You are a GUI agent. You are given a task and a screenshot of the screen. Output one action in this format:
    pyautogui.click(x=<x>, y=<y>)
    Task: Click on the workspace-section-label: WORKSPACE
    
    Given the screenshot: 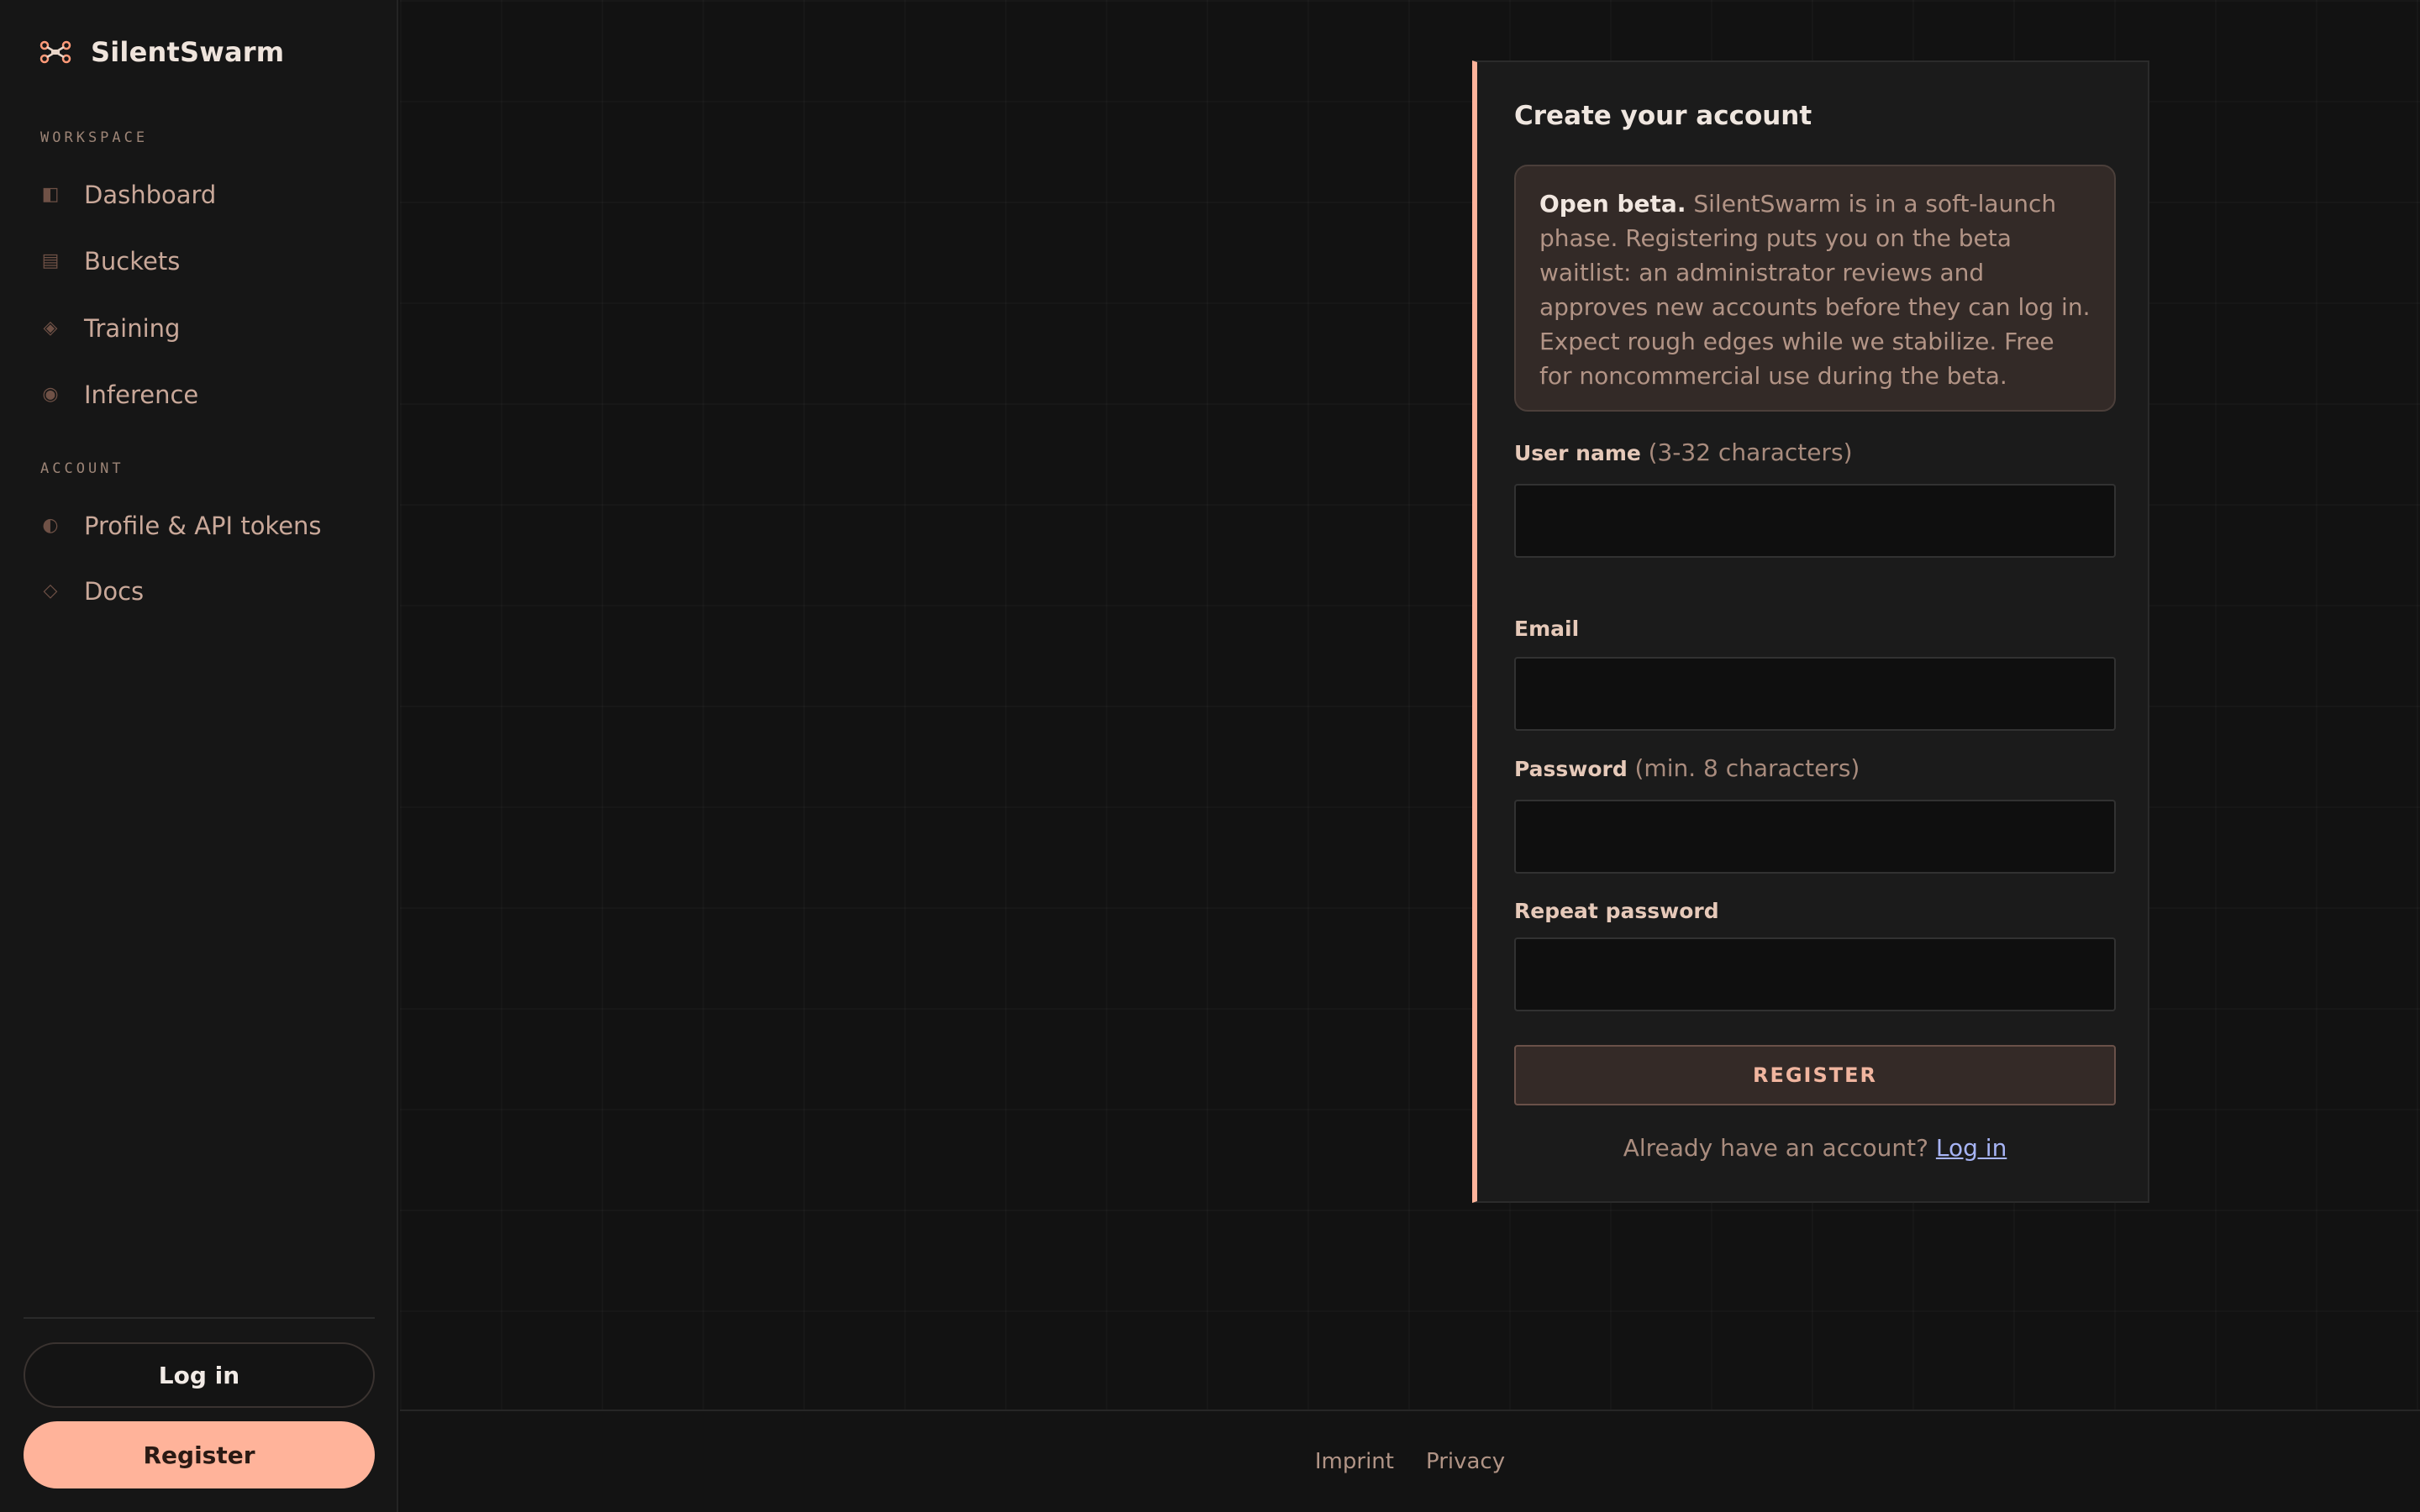 What is the action you would take?
    pyautogui.click(x=94, y=137)
    